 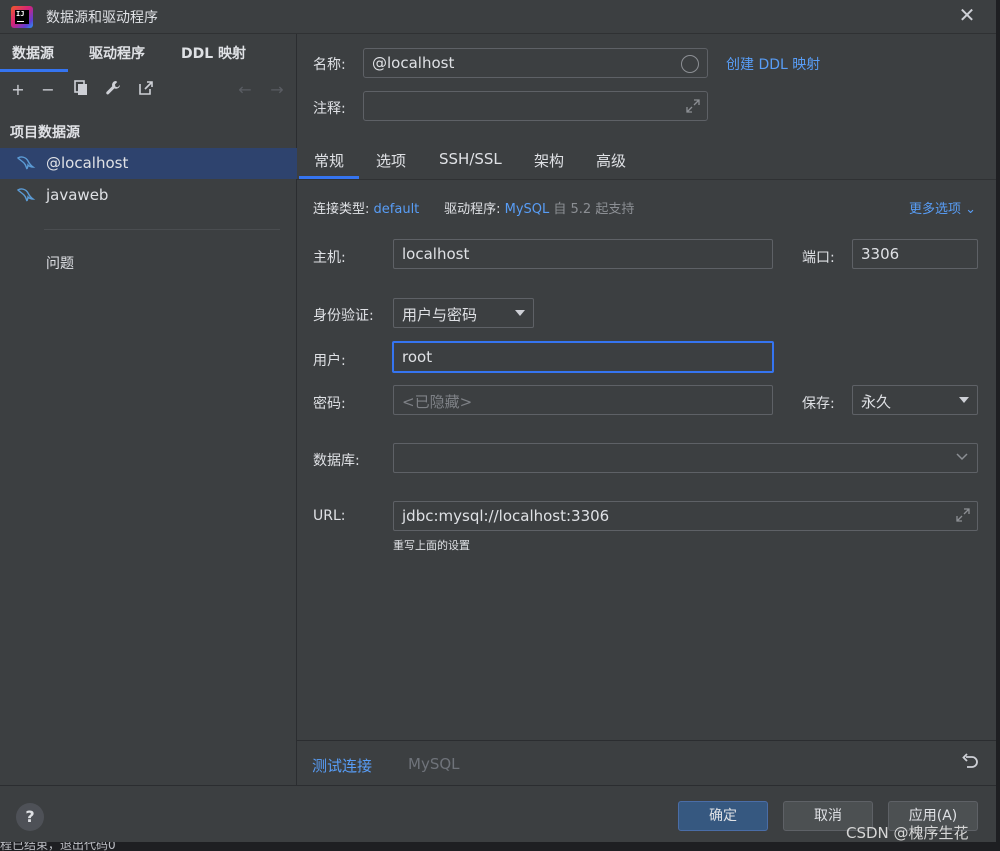 I want to click on ok-button: 确定, so click(x=723, y=816).